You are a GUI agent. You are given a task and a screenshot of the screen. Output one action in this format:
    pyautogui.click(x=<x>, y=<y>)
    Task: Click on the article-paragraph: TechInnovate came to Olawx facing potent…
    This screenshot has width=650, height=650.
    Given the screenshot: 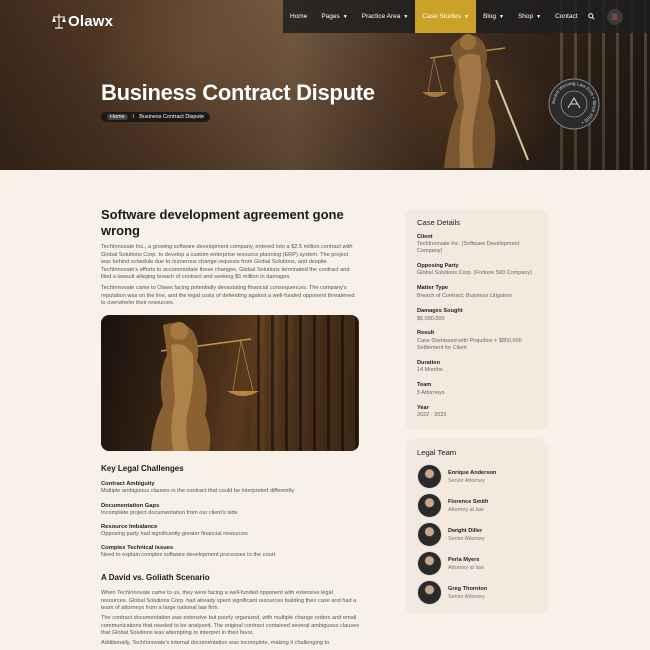 What is the action you would take?
    pyautogui.click(x=228, y=296)
    